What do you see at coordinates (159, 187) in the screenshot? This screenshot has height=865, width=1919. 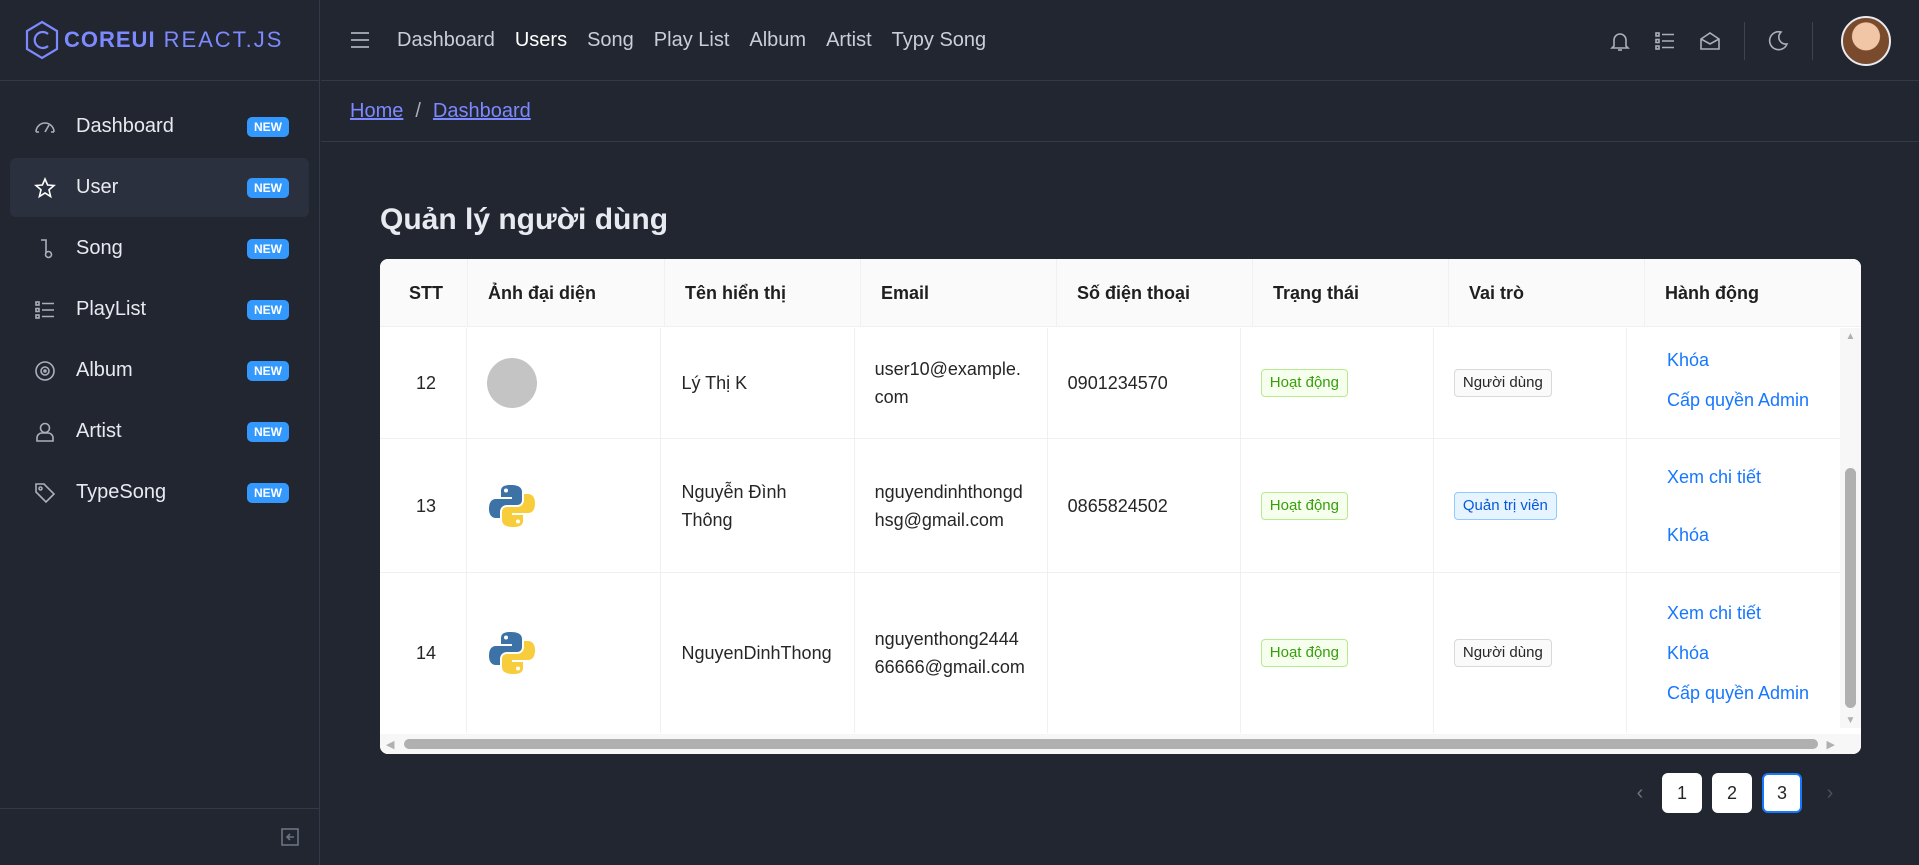 I see `sidebar-item-user: User NEW` at bounding box center [159, 187].